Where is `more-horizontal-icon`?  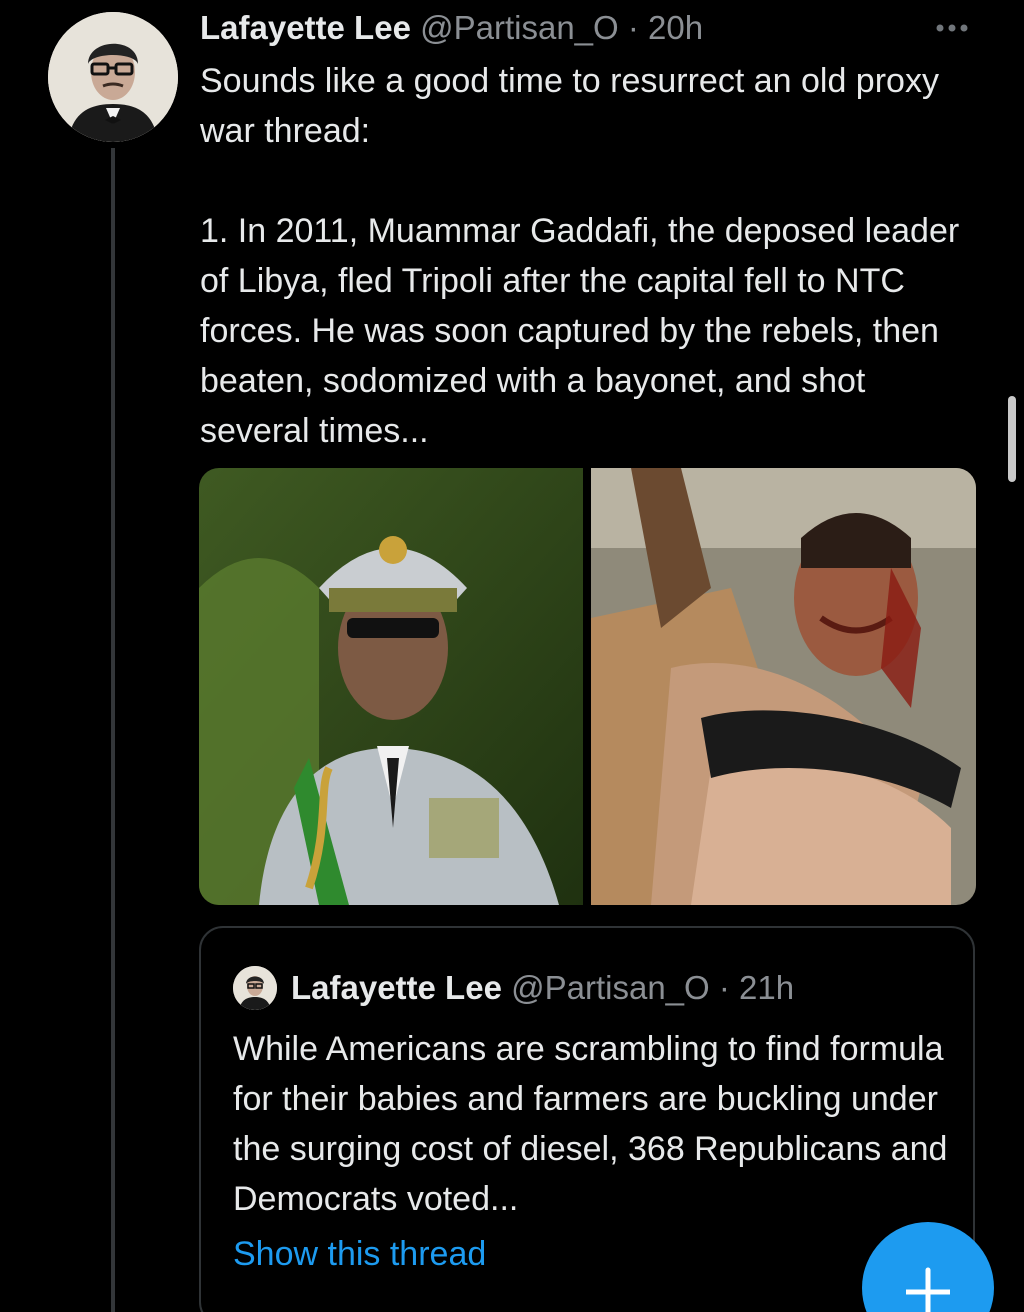
more-horizontal-icon is located at coordinates (952, 28).